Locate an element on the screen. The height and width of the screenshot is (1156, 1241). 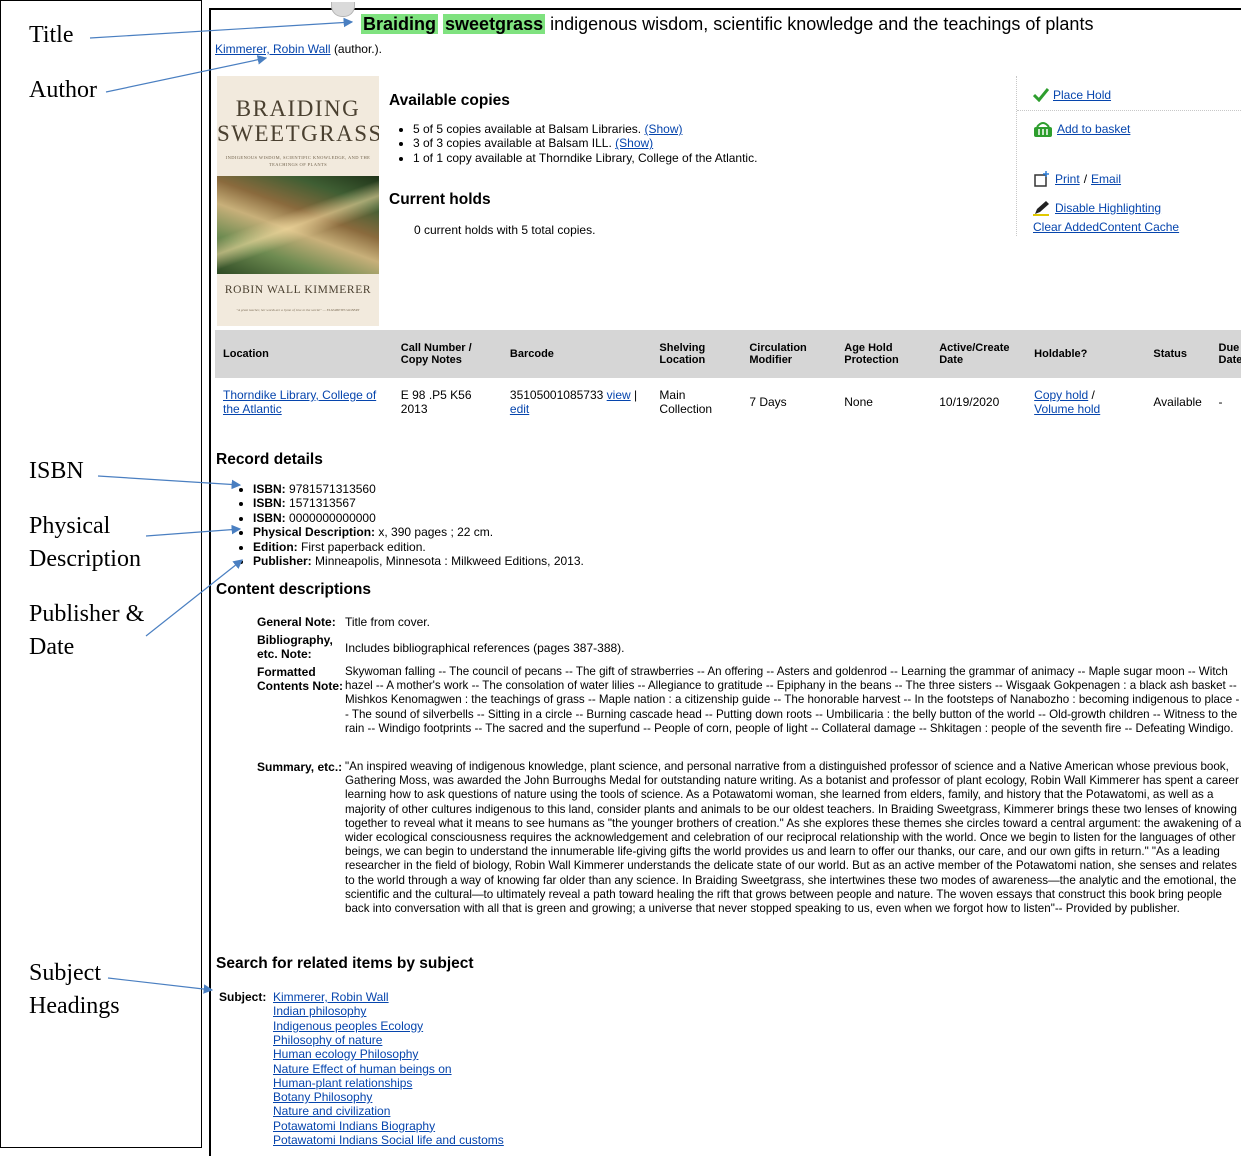
annotation-subject-headings: Subject Headings is located at coordinates (74, 989).